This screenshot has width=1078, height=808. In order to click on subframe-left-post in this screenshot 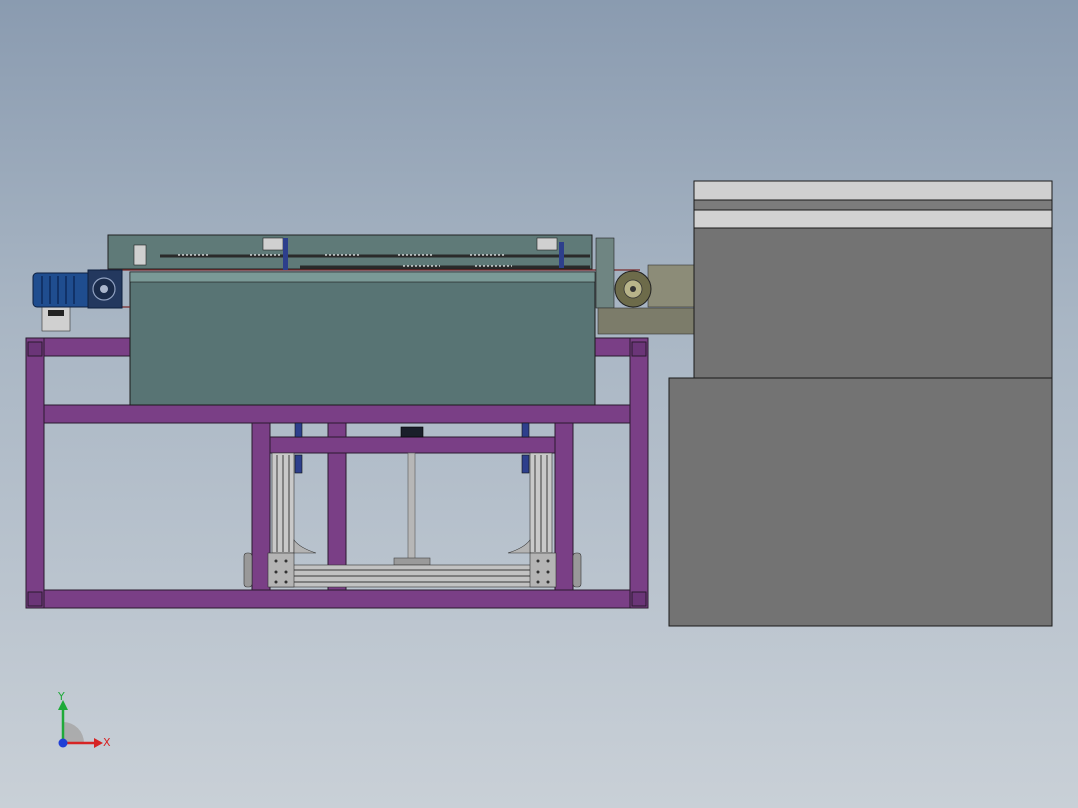, I will do `click(261, 506)`.